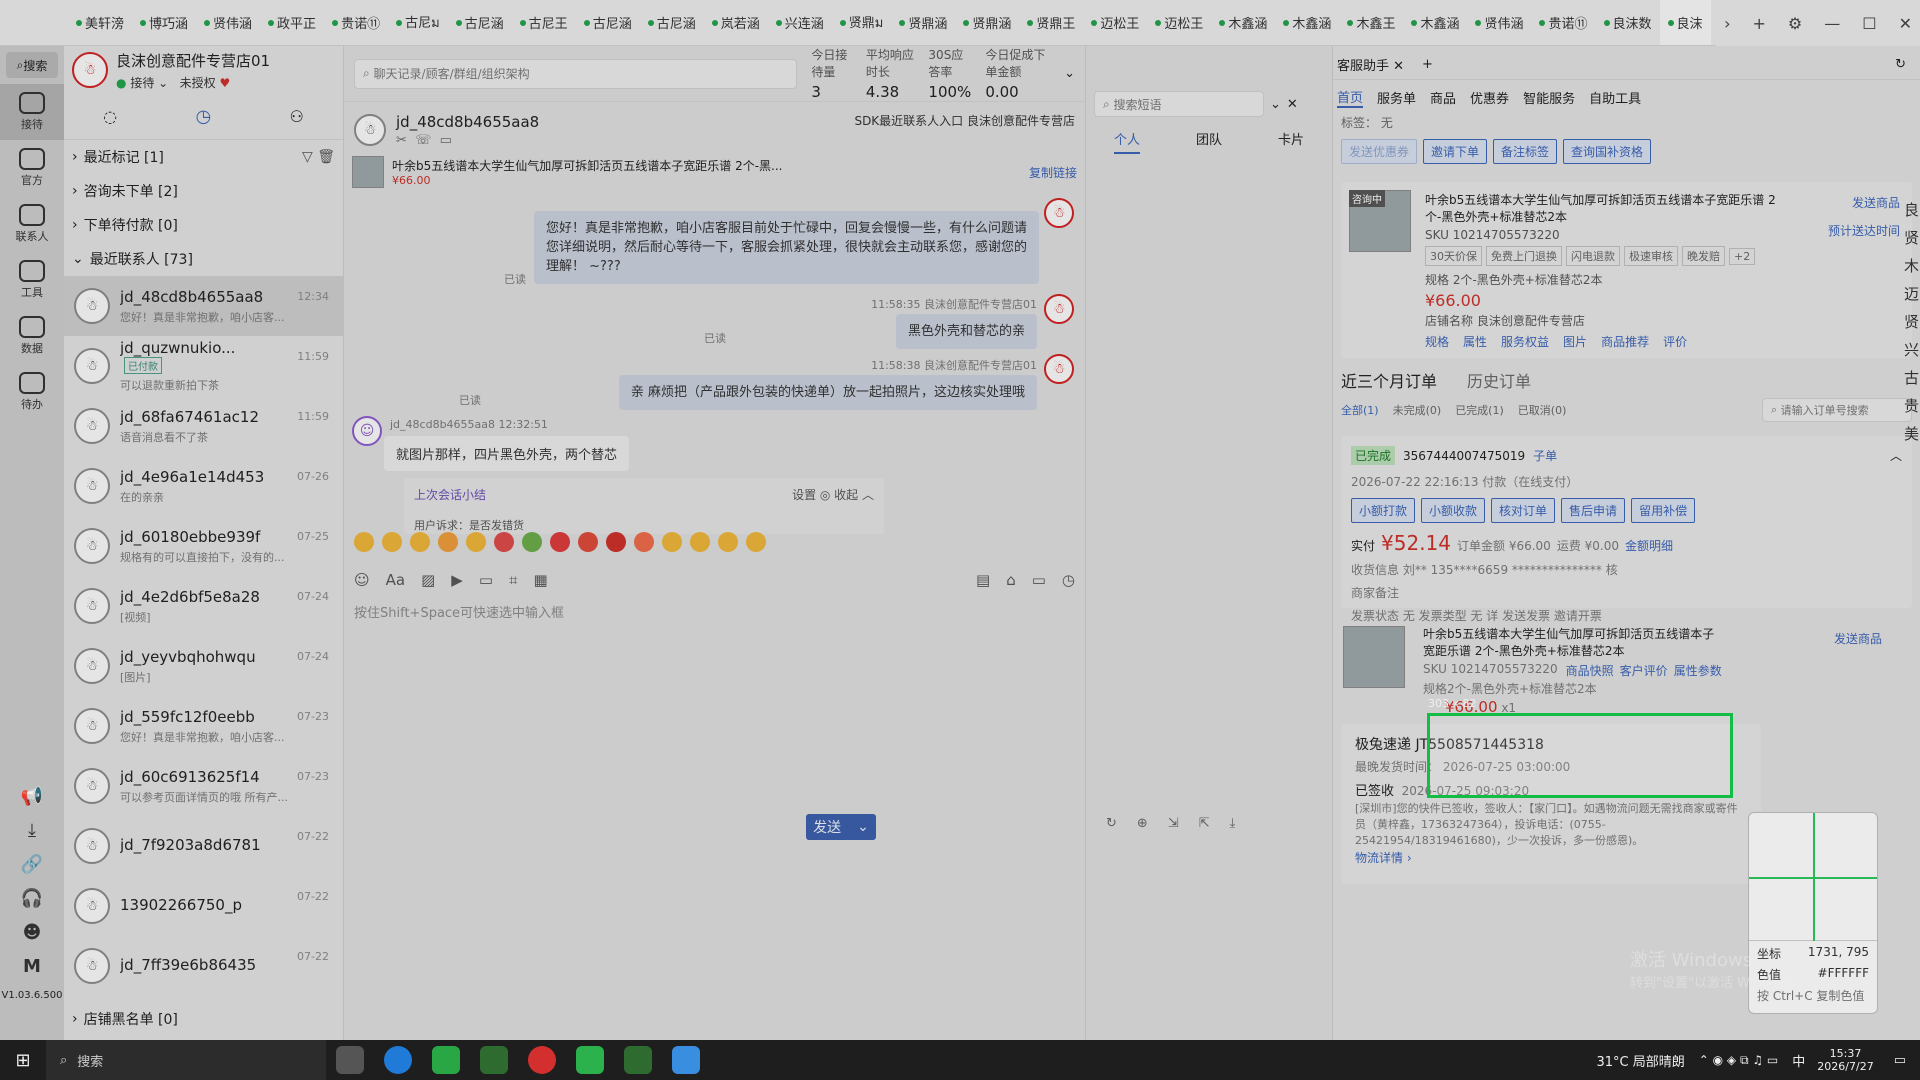  I want to click on contact-item: ☃ jd_559fc12f0eebb 您好！真是非常抱歉，咱小店客... 07-23, so click(203, 726).